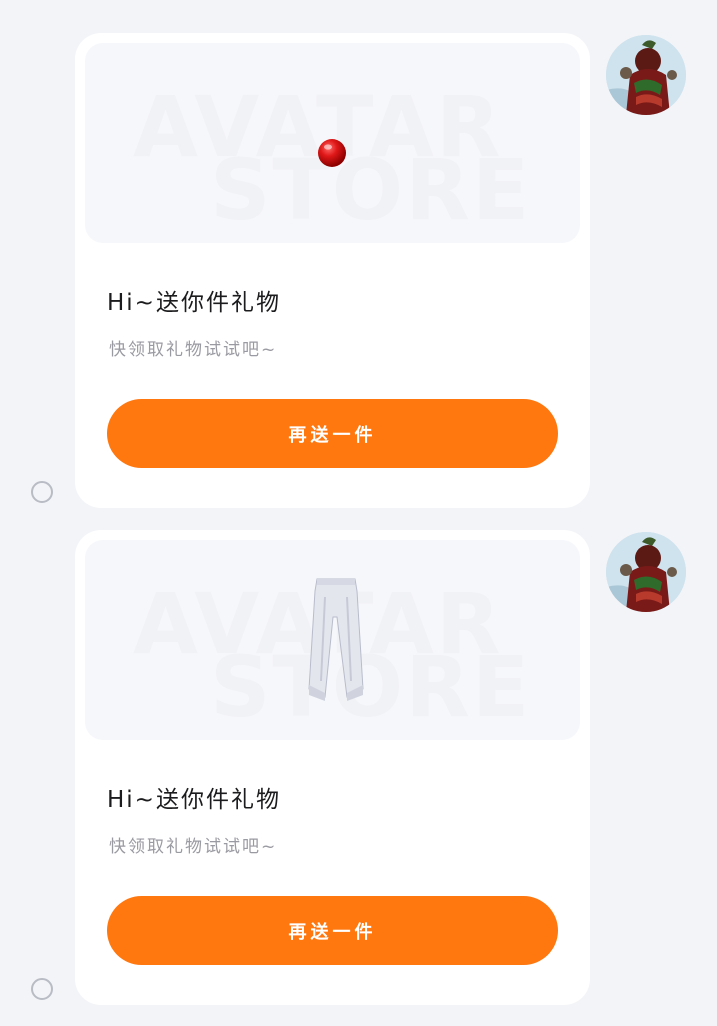  What do you see at coordinates (336, 639) in the screenshot?
I see `white-pants-icon` at bounding box center [336, 639].